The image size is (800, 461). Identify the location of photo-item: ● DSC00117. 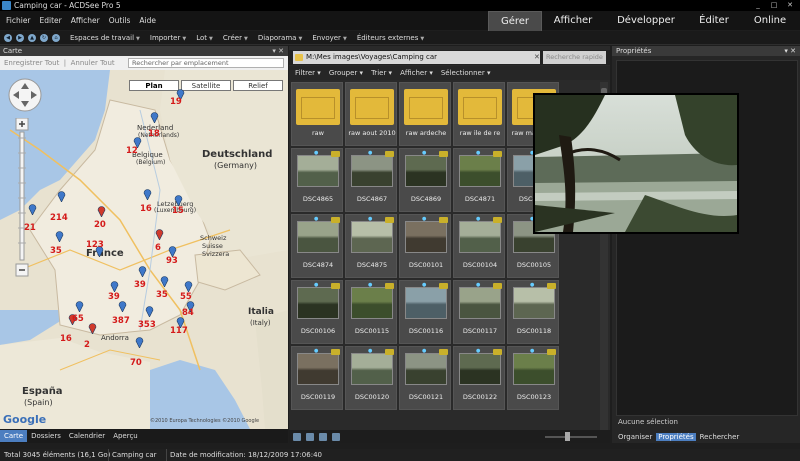
(479, 312).